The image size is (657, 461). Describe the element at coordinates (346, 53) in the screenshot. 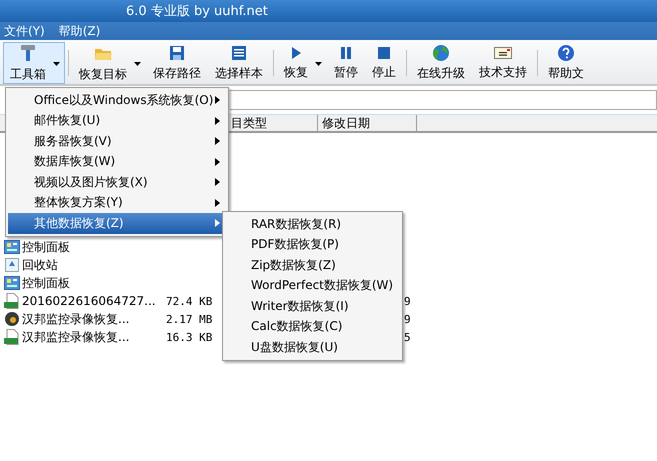

I see `pause-icon` at that location.